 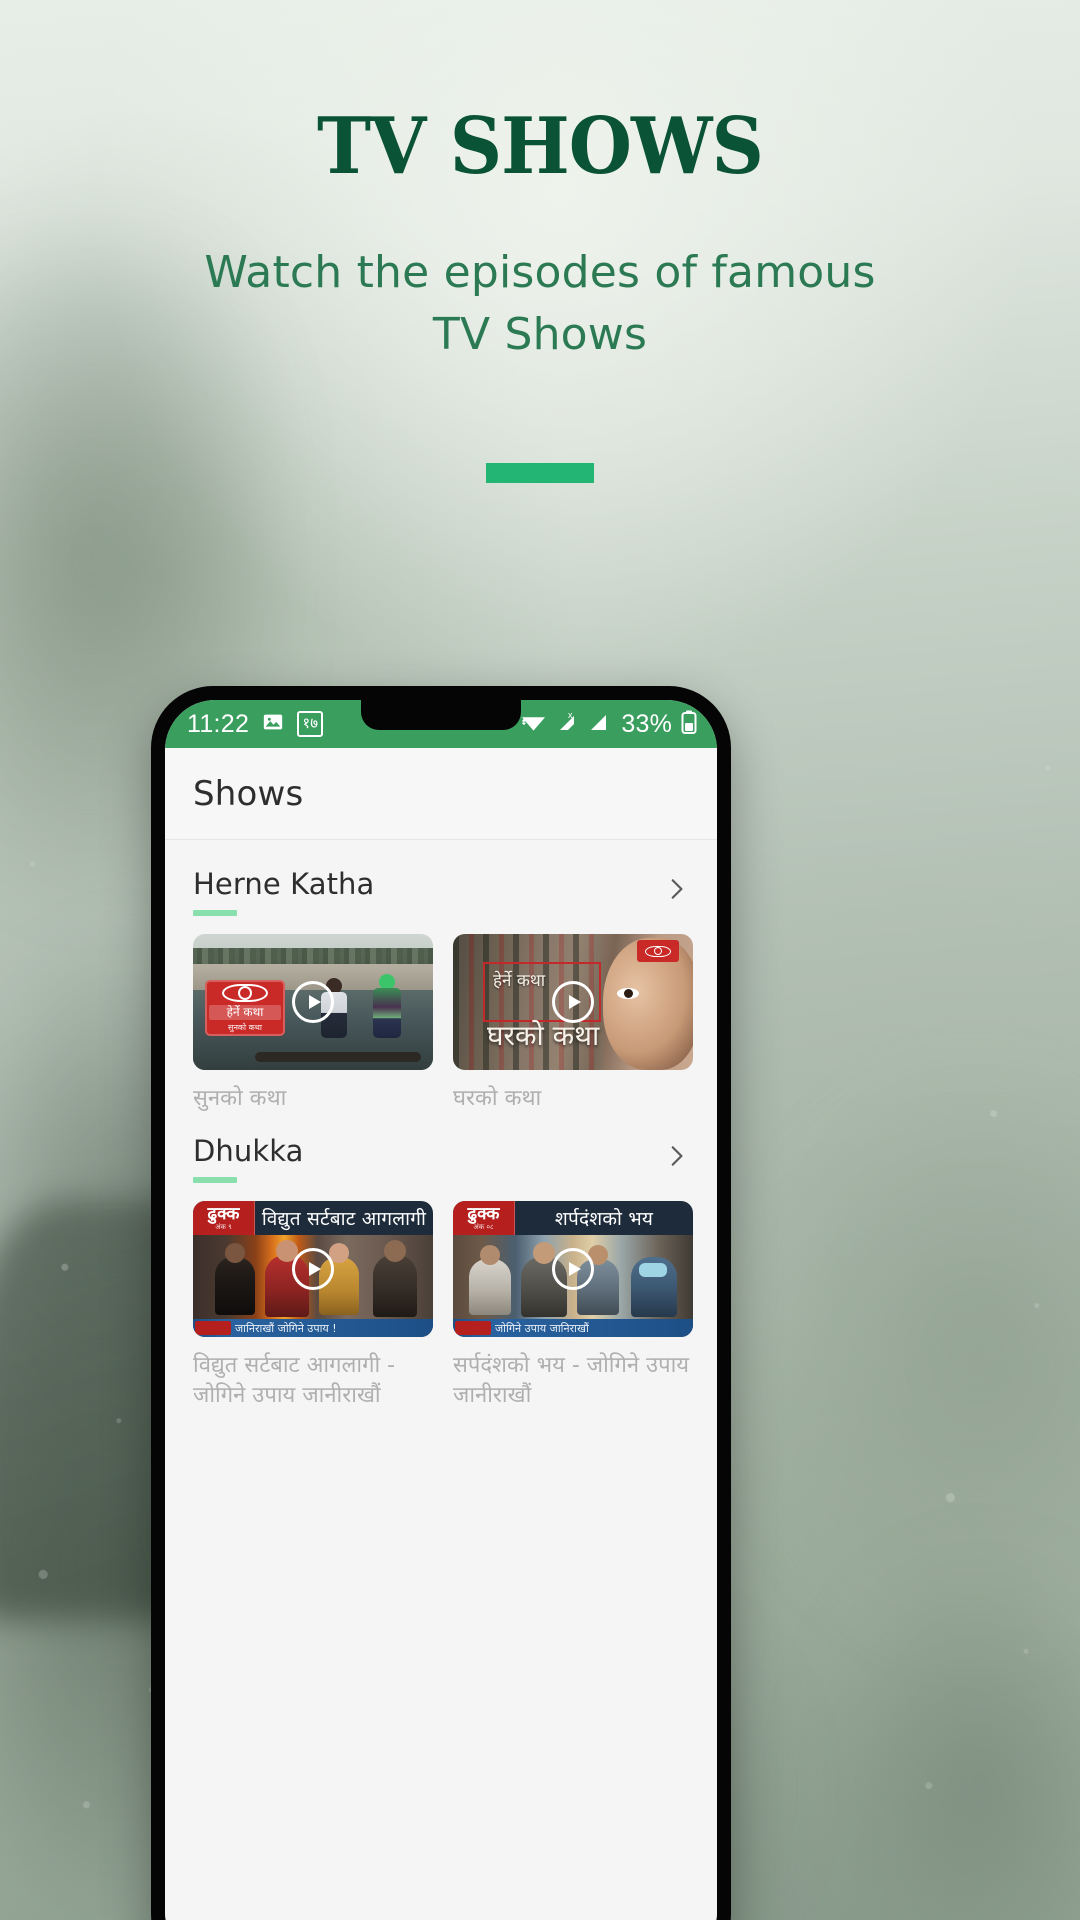 What do you see at coordinates (533, 724) in the screenshot?
I see `wifi-icon` at bounding box center [533, 724].